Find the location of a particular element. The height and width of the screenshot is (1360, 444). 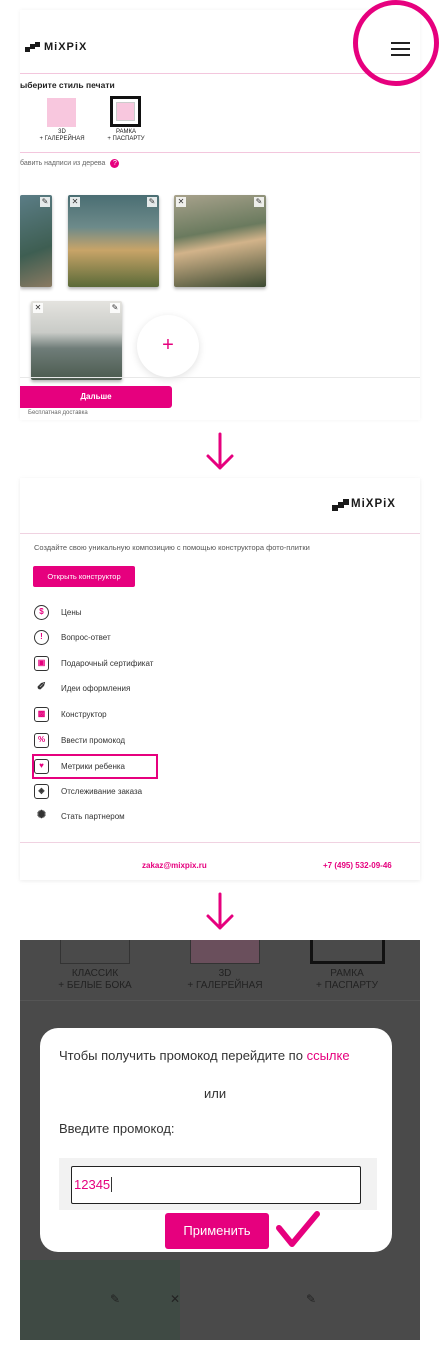

tree-labels-option: бавить надписи из дерева ? is located at coordinates (70, 163).